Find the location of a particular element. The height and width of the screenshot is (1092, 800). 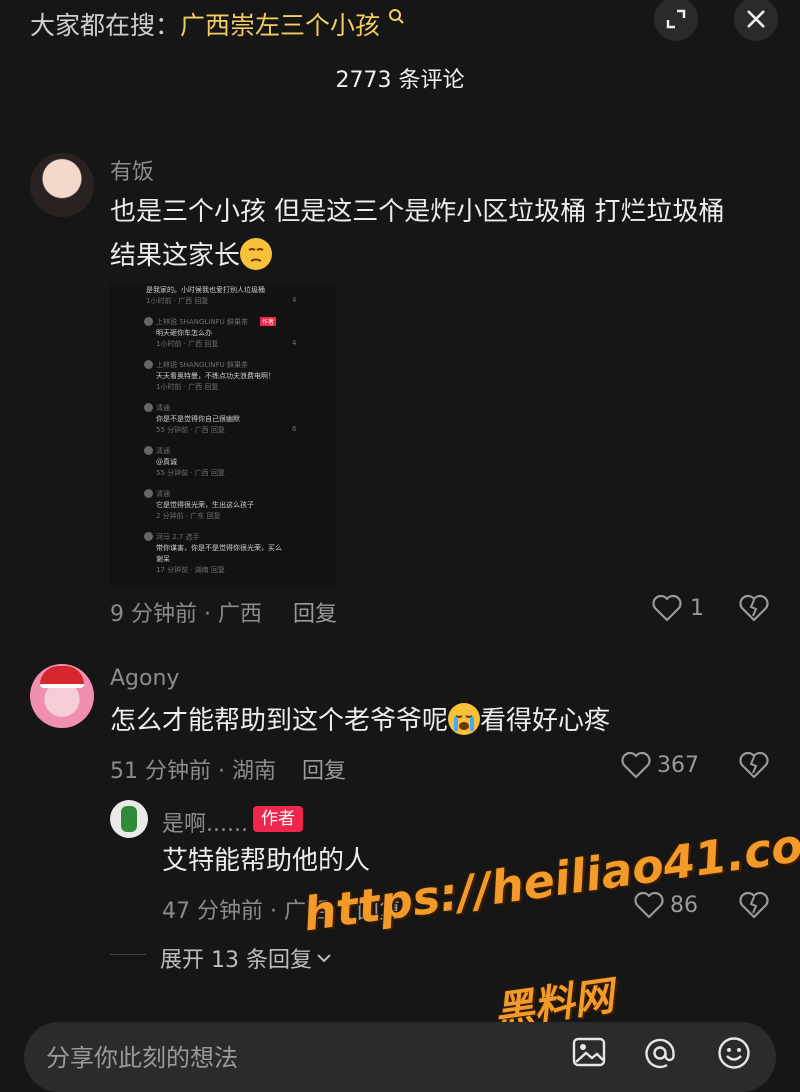

like-button: 86 is located at coordinates (666, 905).